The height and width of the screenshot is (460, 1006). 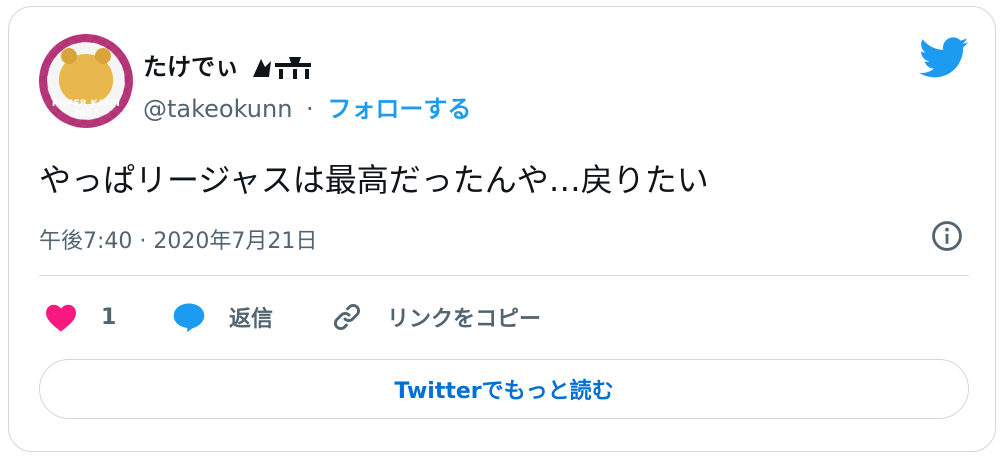 What do you see at coordinates (221, 317) in the screenshot?
I see `reply-button: 返信` at bounding box center [221, 317].